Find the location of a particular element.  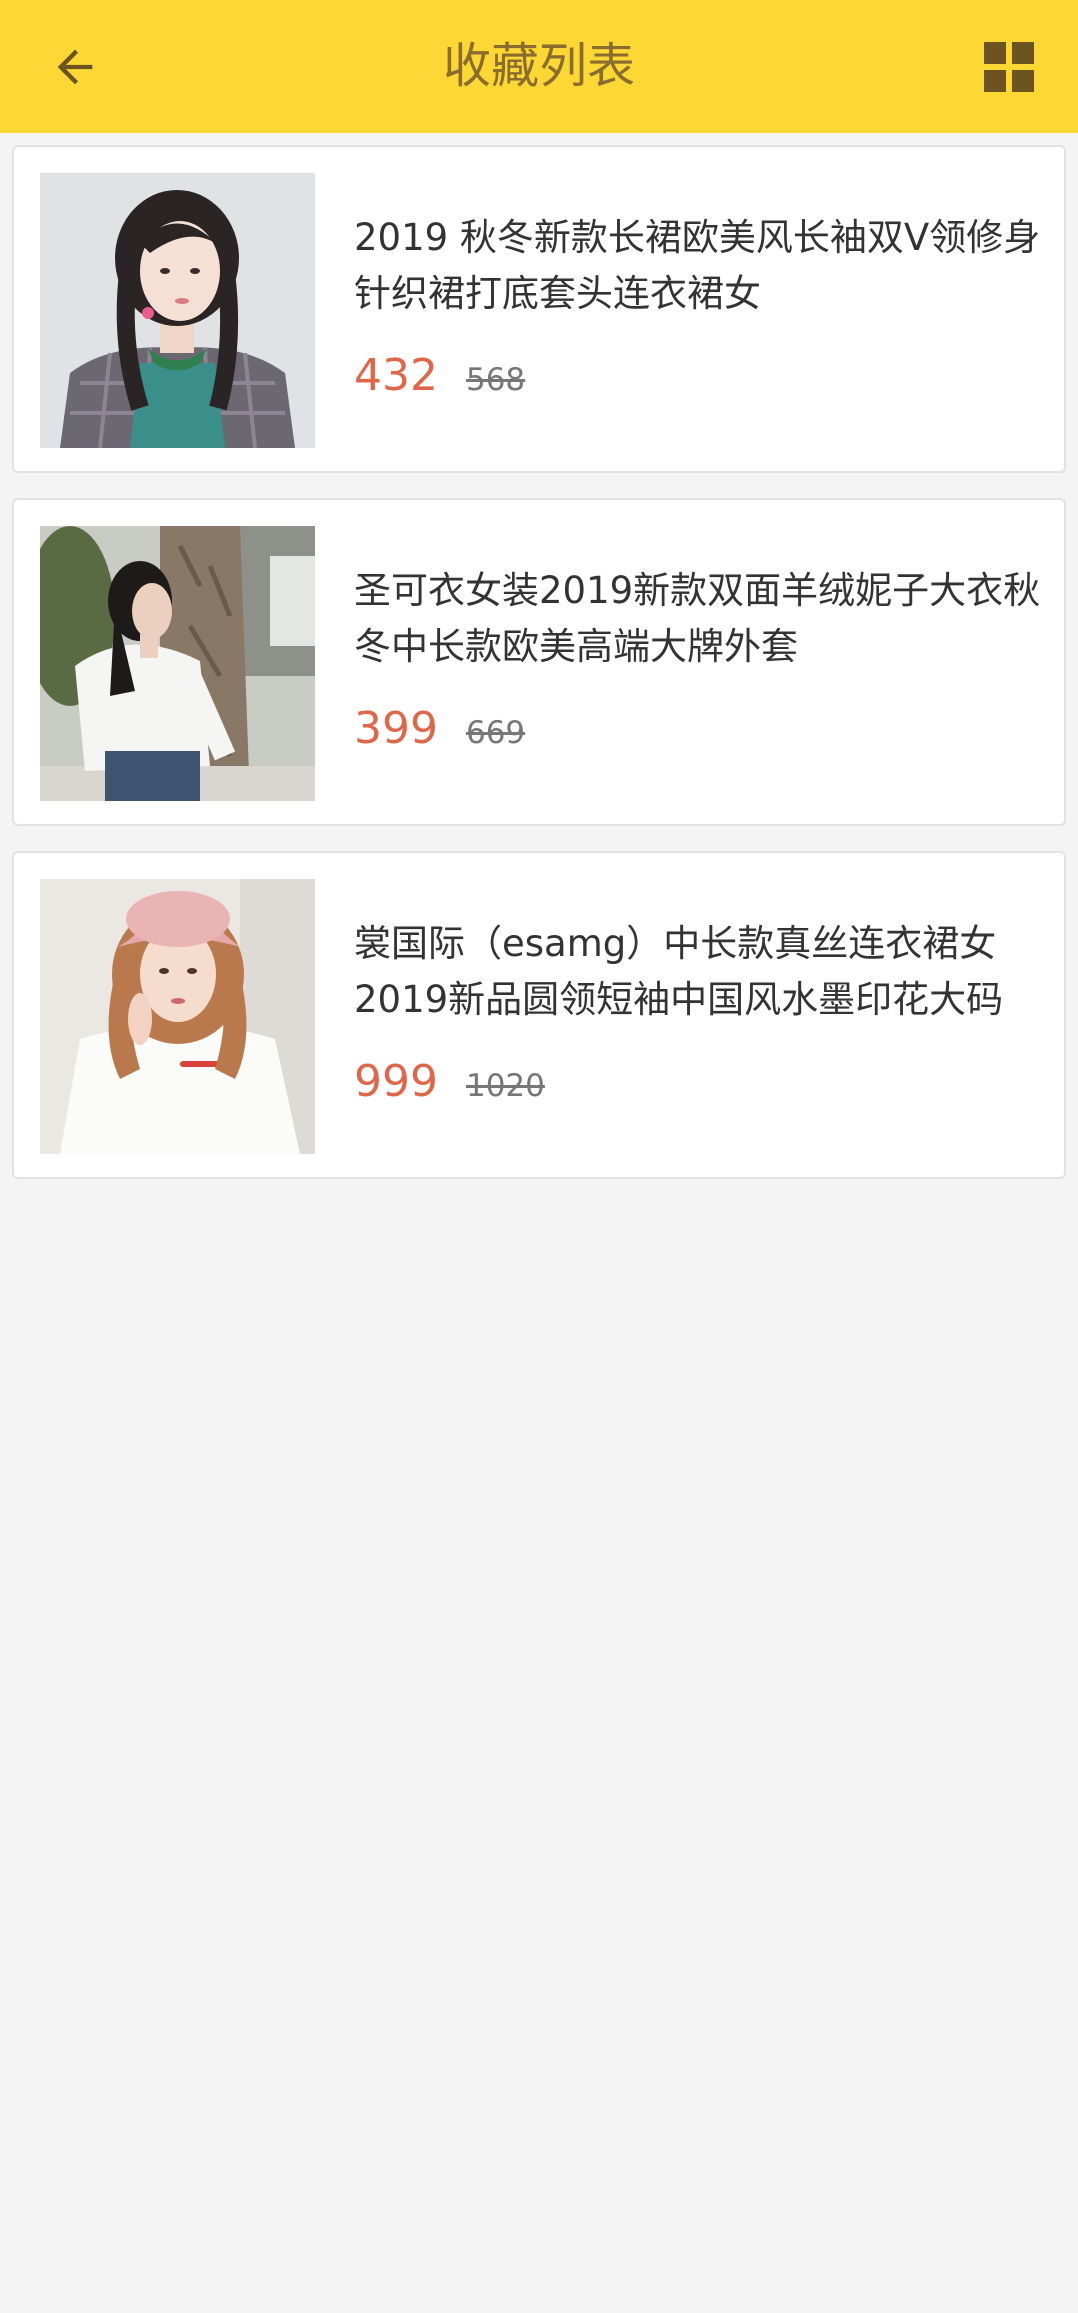

list-item: 圣可衣女装2019新款双面羊绒妮子大衣秋冬中长款欧美高端大牌外套 399 669 is located at coordinates (539, 662).